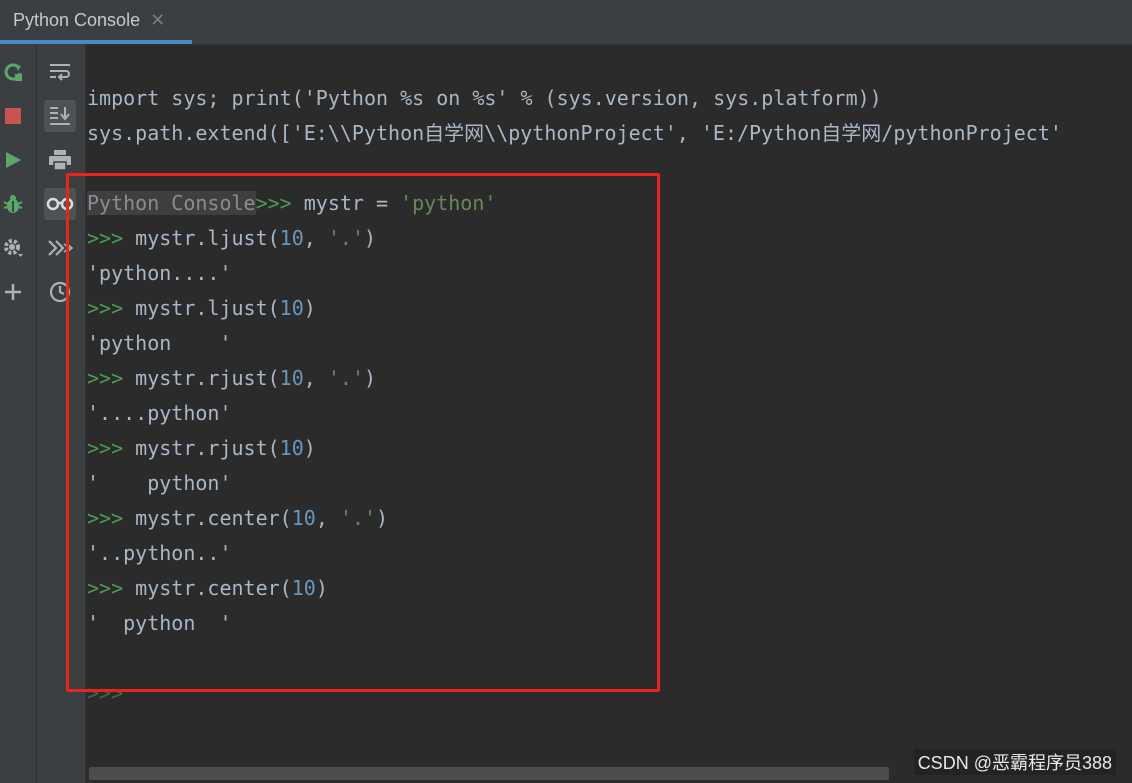 This screenshot has height=783, width=1132. Describe the element at coordinates (77, 19) in the screenshot. I see `tab-title: Python Console` at that location.